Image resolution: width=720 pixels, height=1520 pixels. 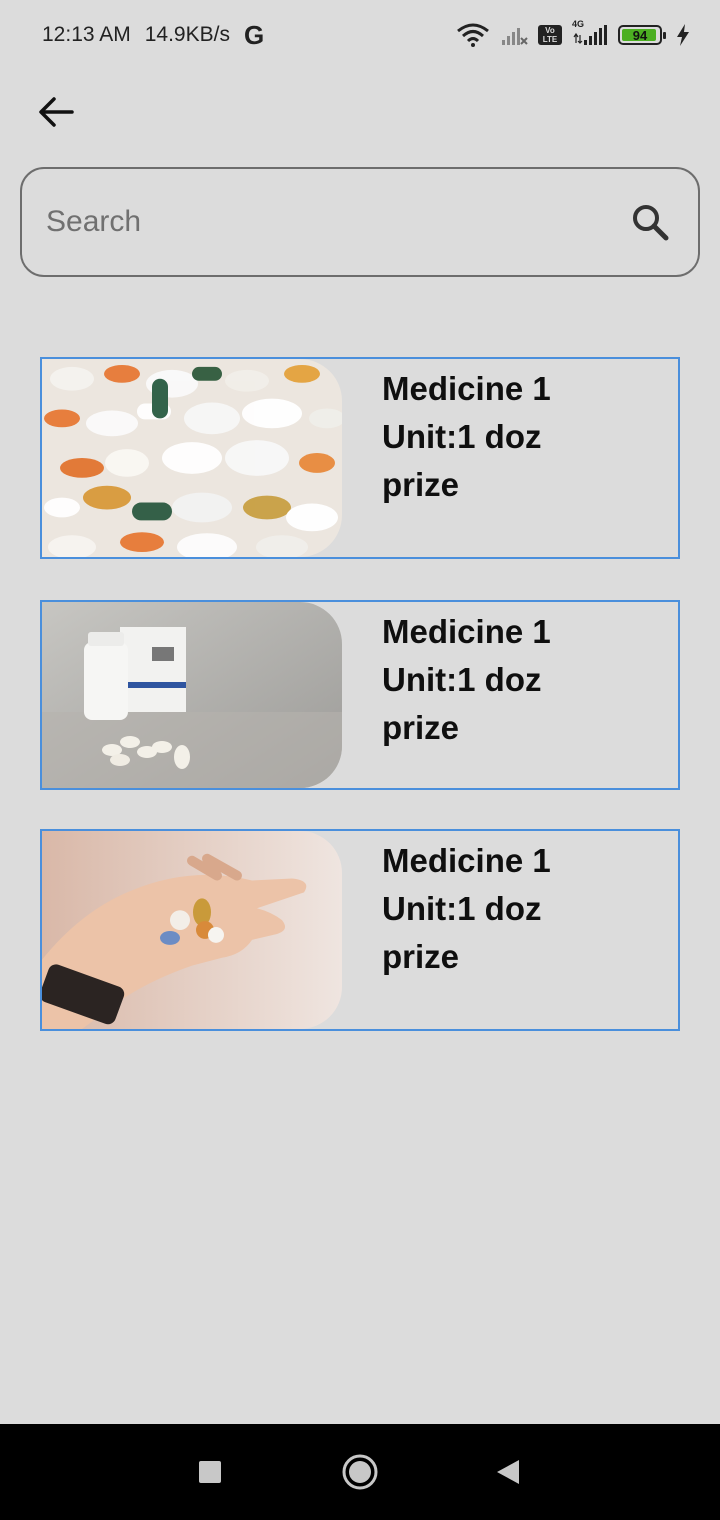 What do you see at coordinates (254, 34) in the screenshot?
I see `google-g-icon: G` at bounding box center [254, 34].